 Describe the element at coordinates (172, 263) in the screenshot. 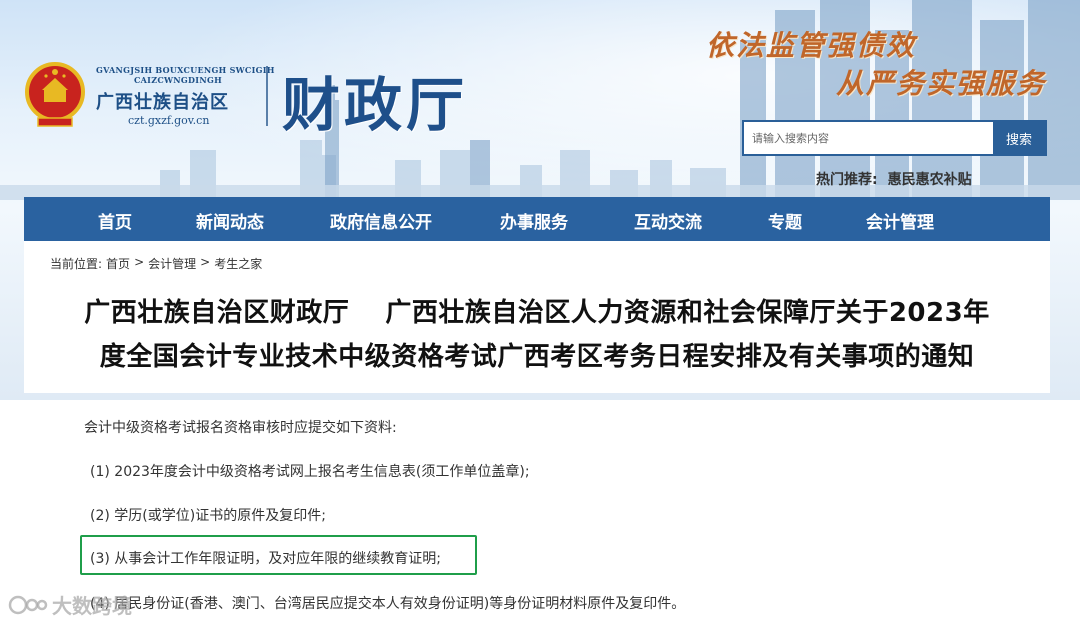

I see `breadcrumb-item-accounting: 会计管理` at that location.